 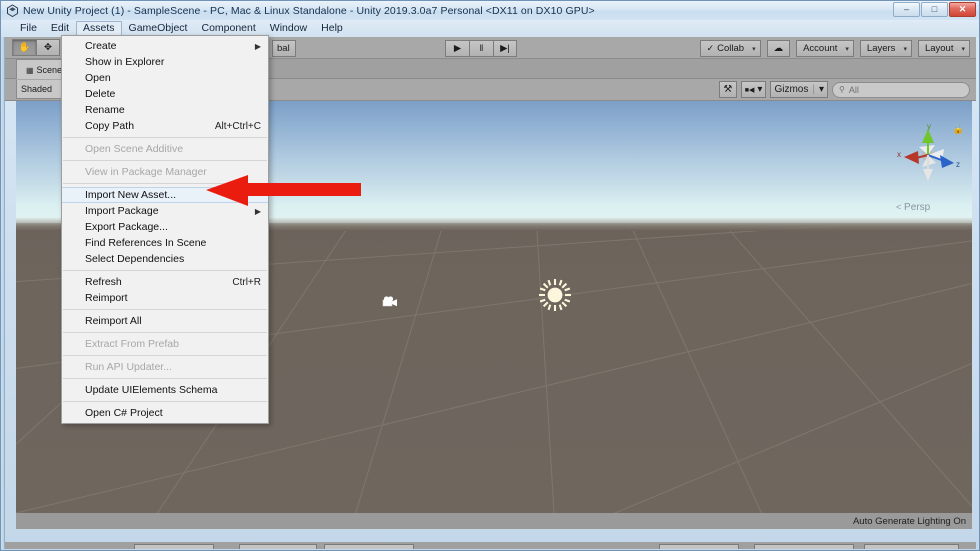 I want to click on lighting-status-bar: Auto Generate Lighting On, so click(x=494, y=521).